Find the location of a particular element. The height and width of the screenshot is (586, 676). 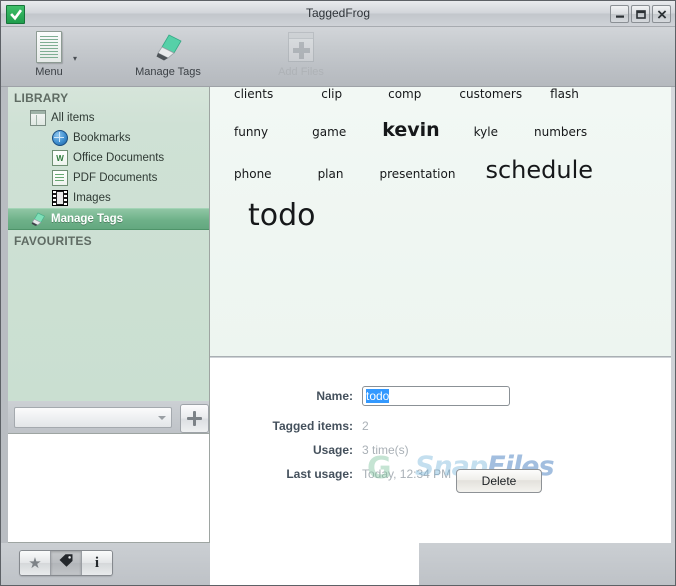

tag-clip: clip is located at coordinates (331, 94).